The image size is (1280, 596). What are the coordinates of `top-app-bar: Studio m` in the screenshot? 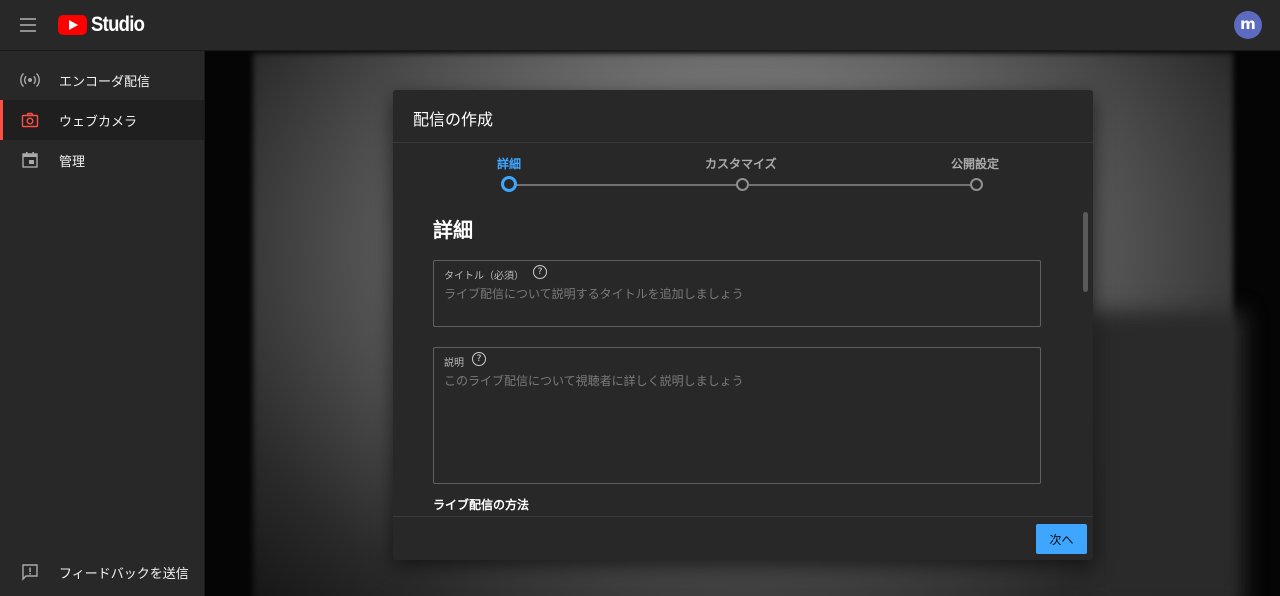 It's located at (640, 25).